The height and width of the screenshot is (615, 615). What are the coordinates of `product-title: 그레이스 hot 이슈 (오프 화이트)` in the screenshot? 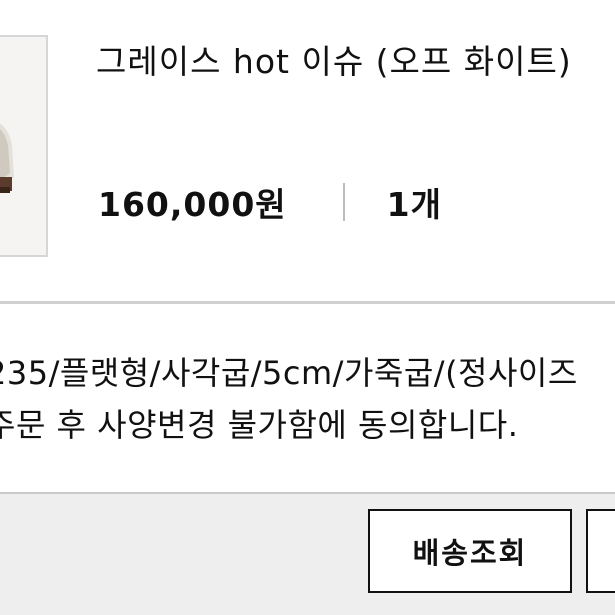 It's located at (355, 62).